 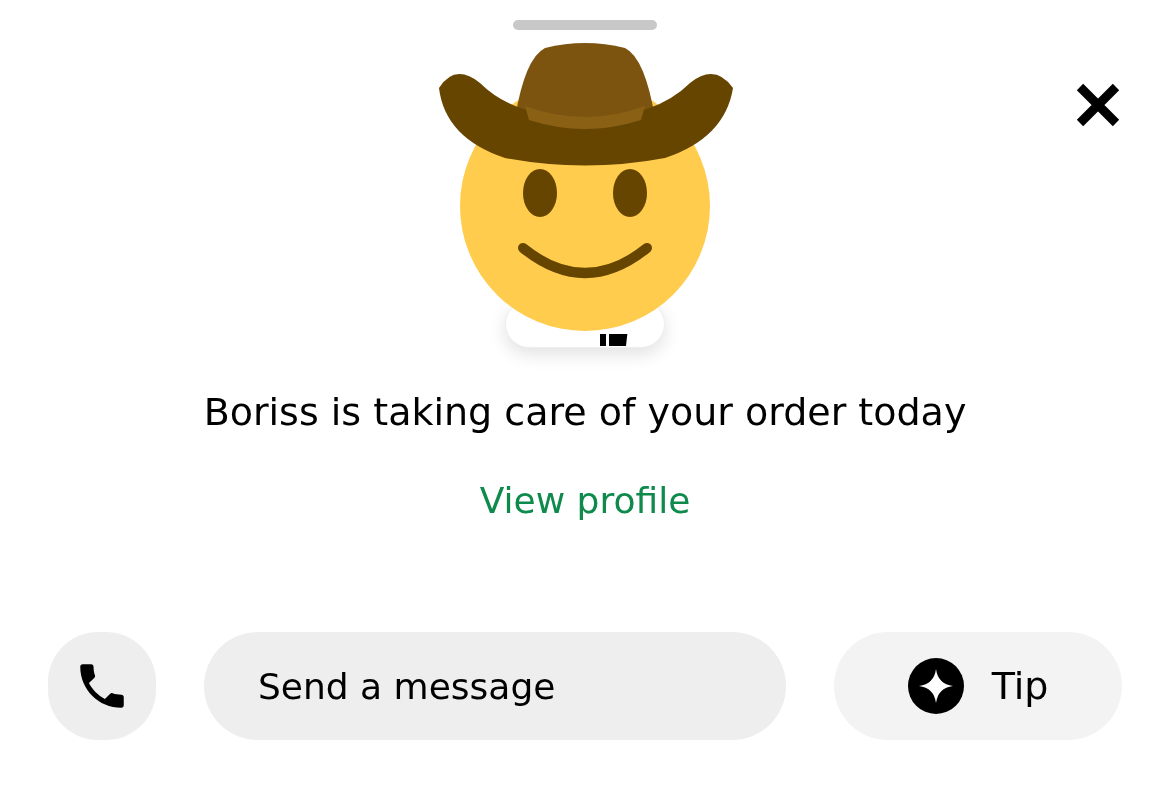 What do you see at coordinates (585, 412) in the screenshot?
I see `courier-headline: Boriss is taking care of your order today` at bounding box center [585, 412].